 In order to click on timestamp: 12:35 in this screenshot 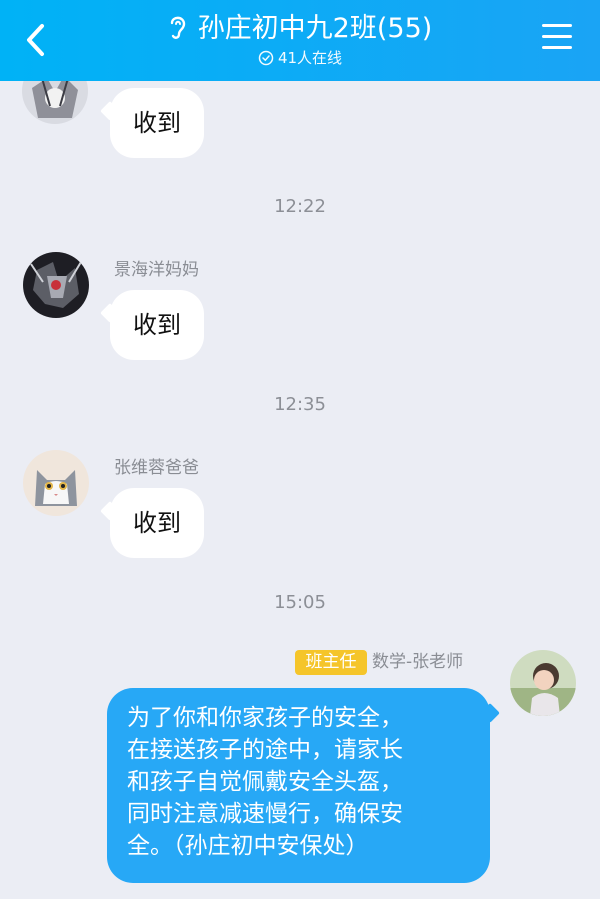, I will do `click(300, 404)`.